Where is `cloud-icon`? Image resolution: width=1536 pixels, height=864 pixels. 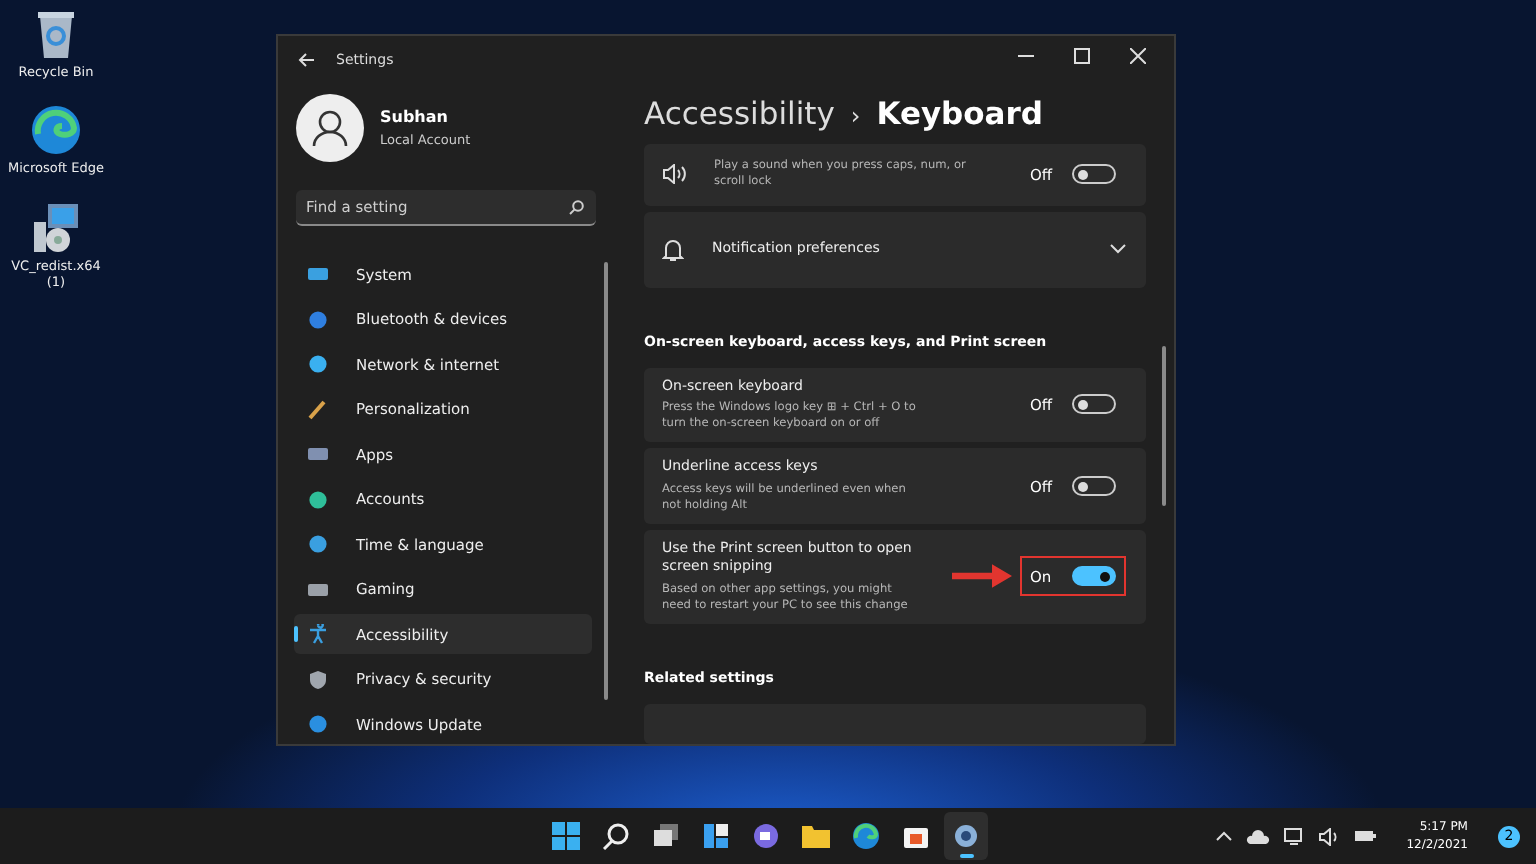
cloud-icon is located at coordinates (1258, 836).